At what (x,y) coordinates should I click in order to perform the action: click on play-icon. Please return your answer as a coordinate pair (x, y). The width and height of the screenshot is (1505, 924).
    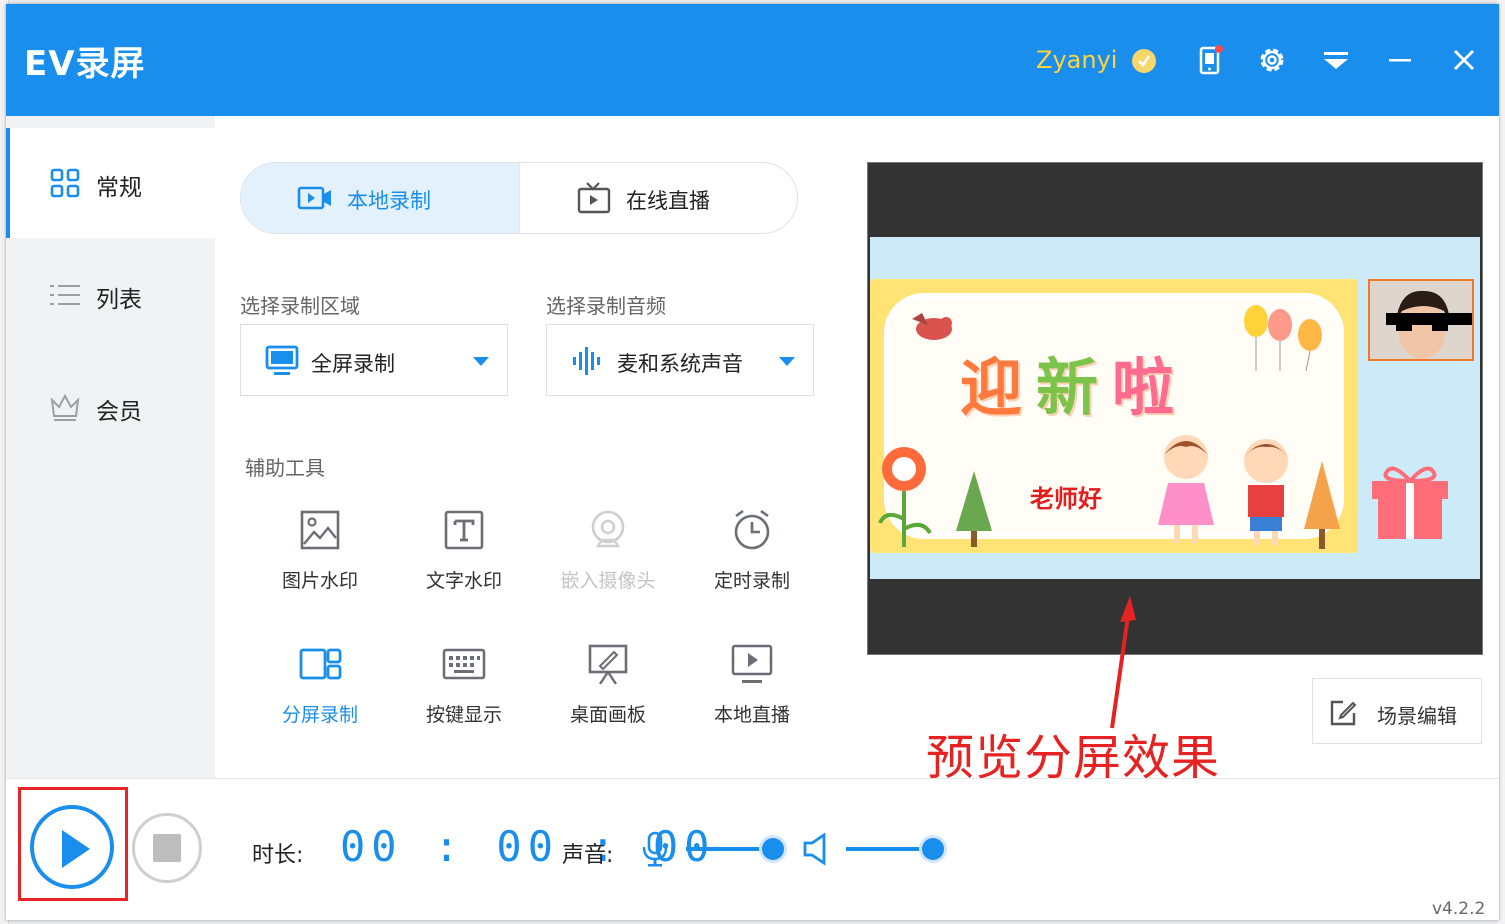
    Looking at the image, I should click on (76, 849).